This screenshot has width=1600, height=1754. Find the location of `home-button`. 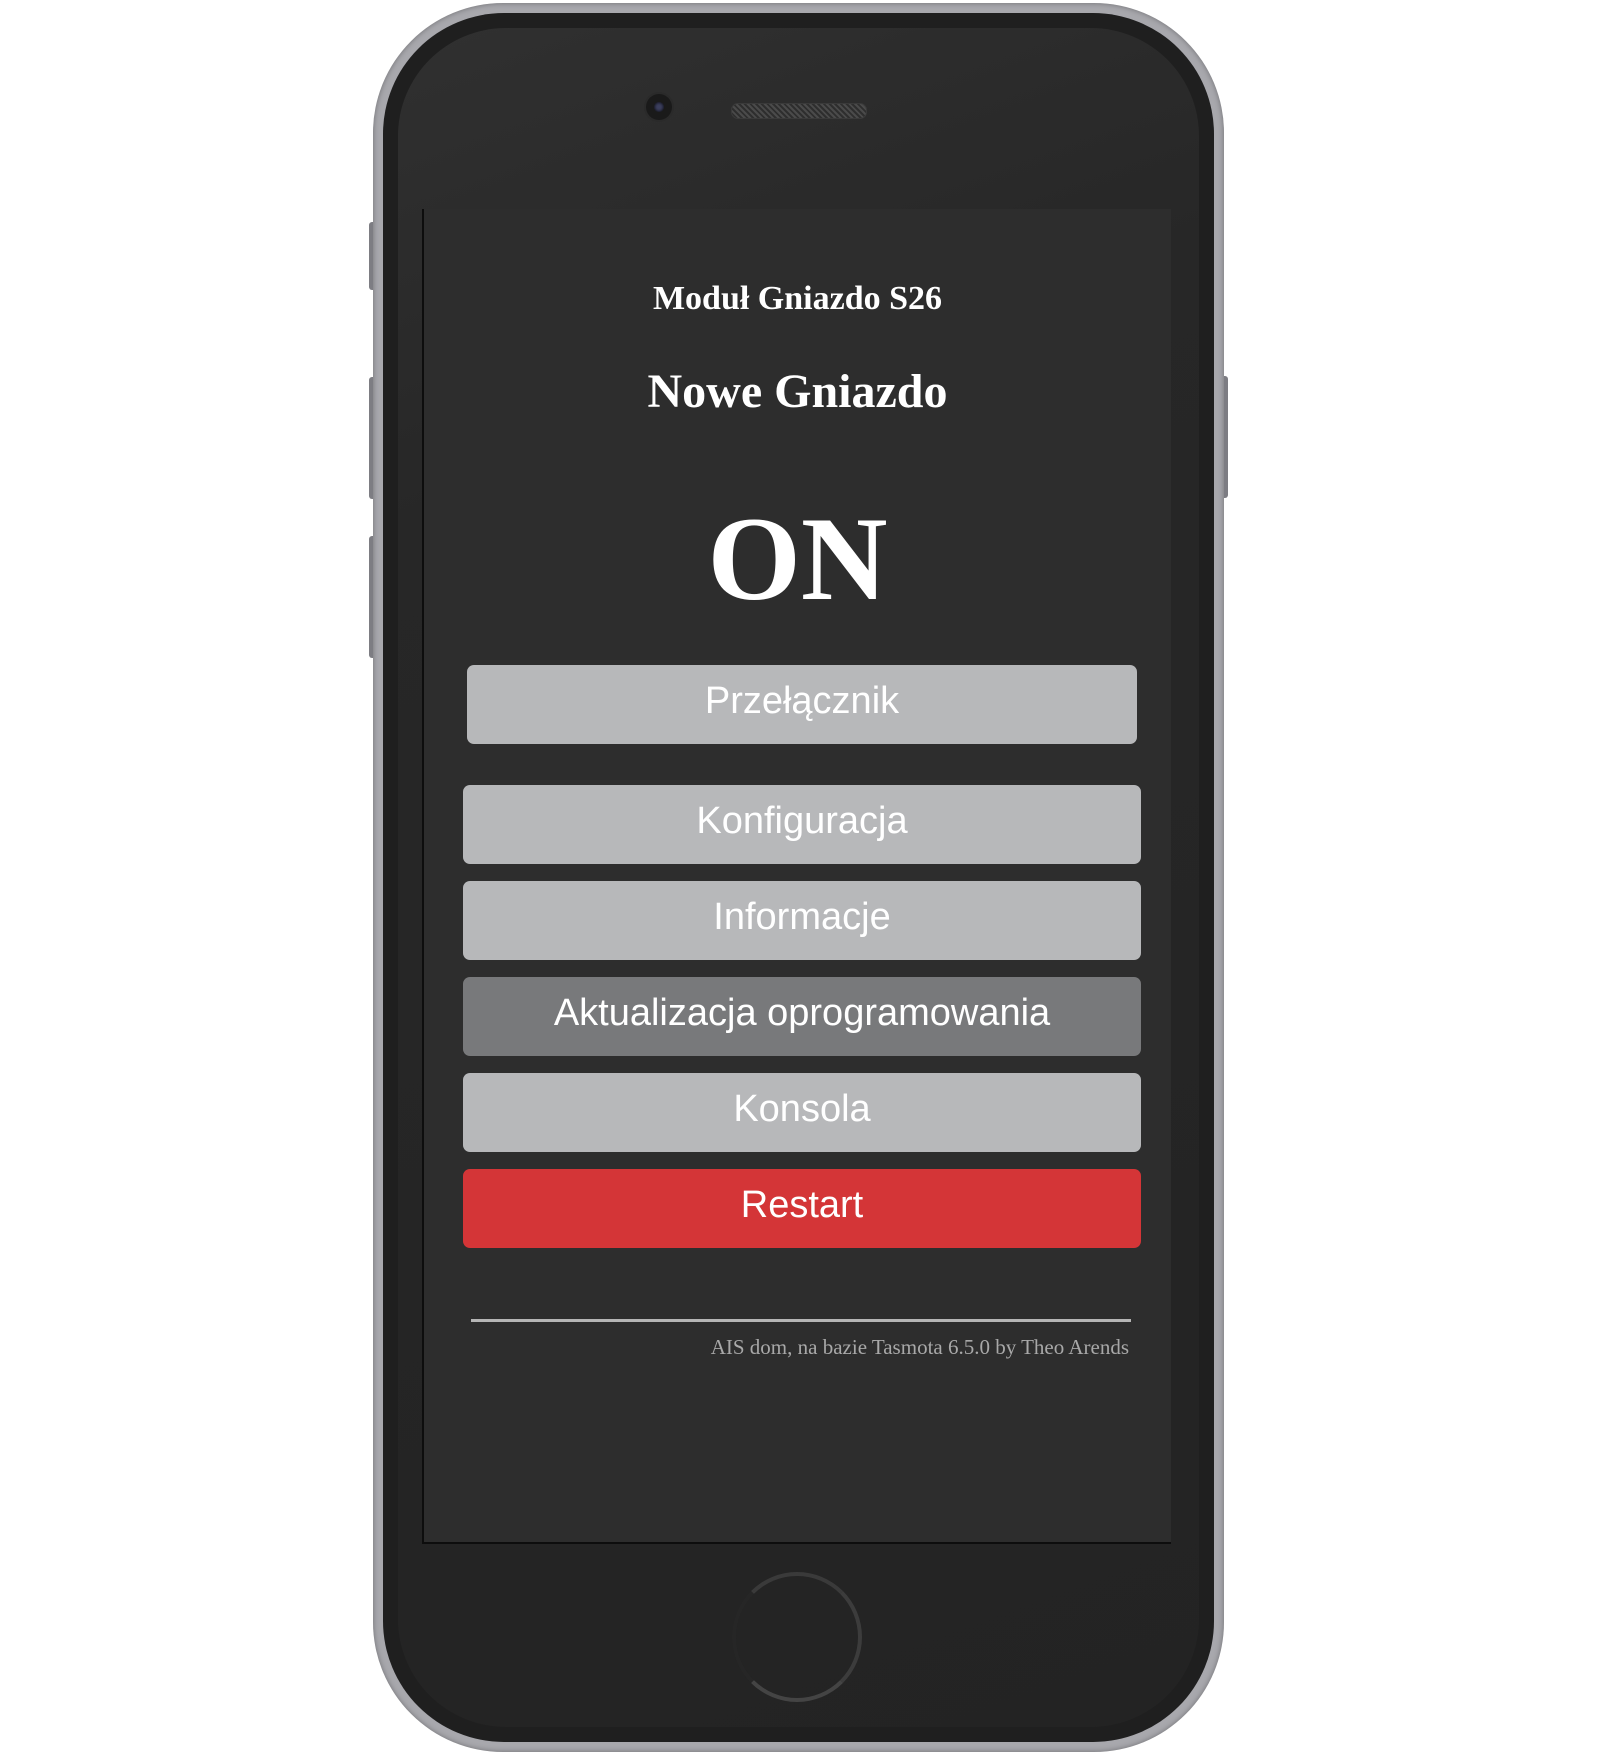

home-button is located at coordinates (797, 1637).